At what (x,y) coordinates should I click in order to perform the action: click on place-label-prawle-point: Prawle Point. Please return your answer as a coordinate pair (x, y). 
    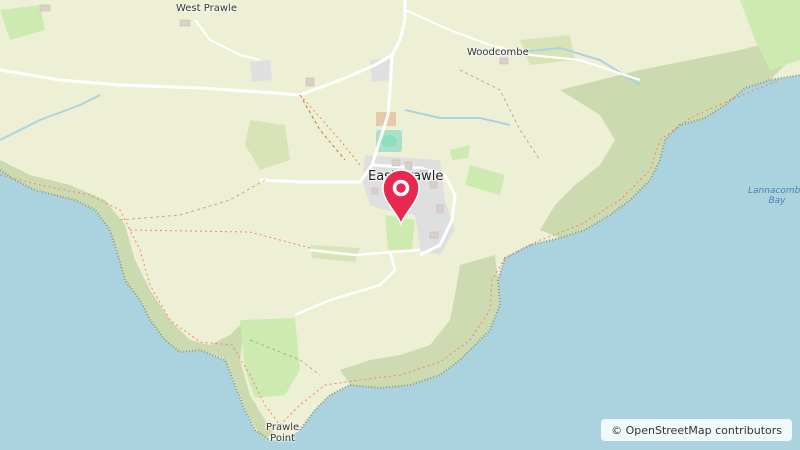
    Looking at the image, I should click on (282, 433).